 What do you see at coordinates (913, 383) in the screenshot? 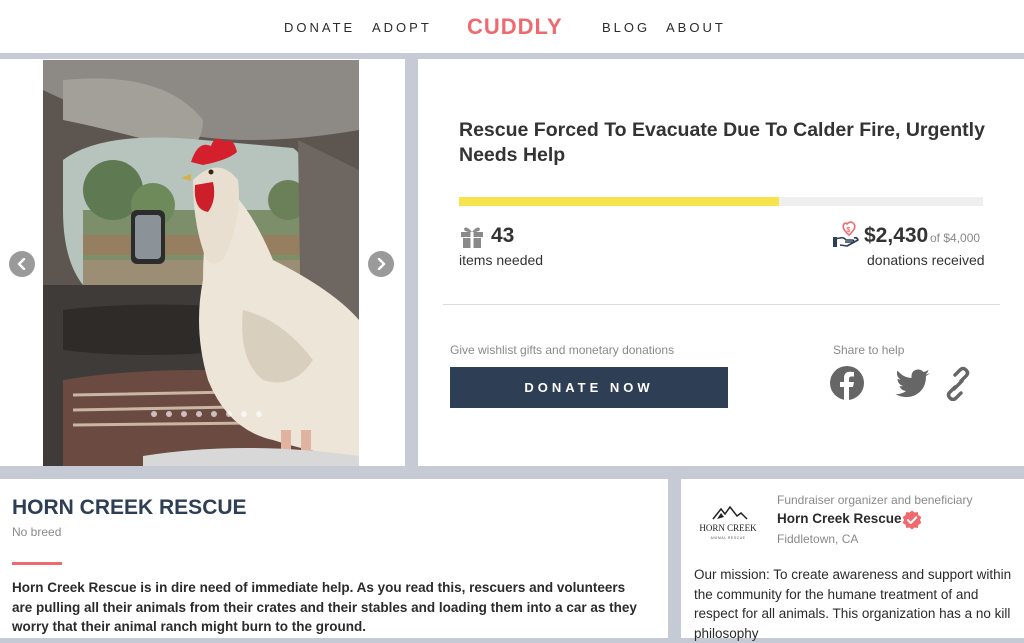
I see `twitter-icon` at bounding box center [913, 383].